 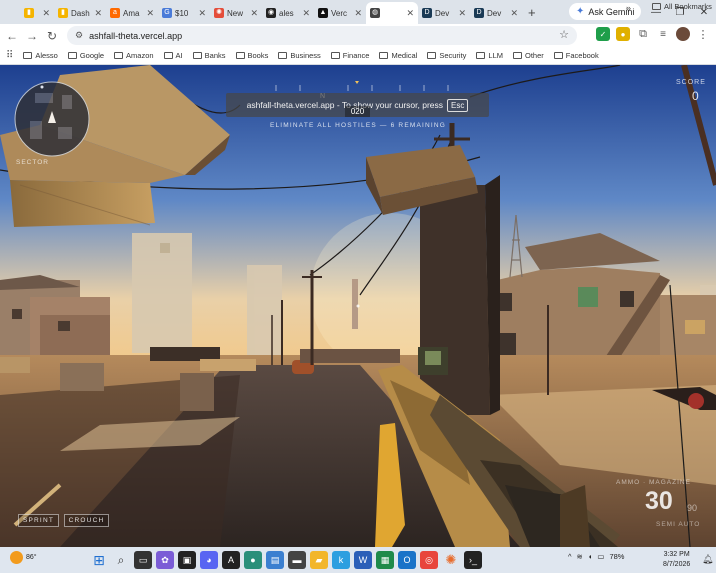 I want to click on all-bookmarks-button: All Bookmarks, so click(x=682, y=6).